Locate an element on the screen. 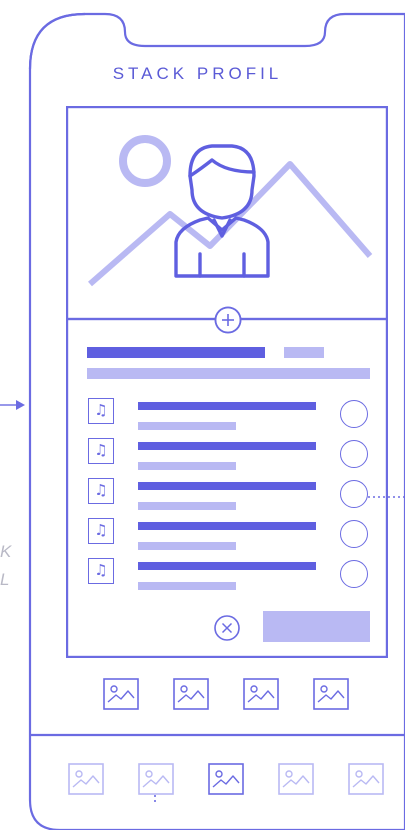 This screenshot has height=830, width=405. side-label-line2: L is located at coordinates (5, 579).